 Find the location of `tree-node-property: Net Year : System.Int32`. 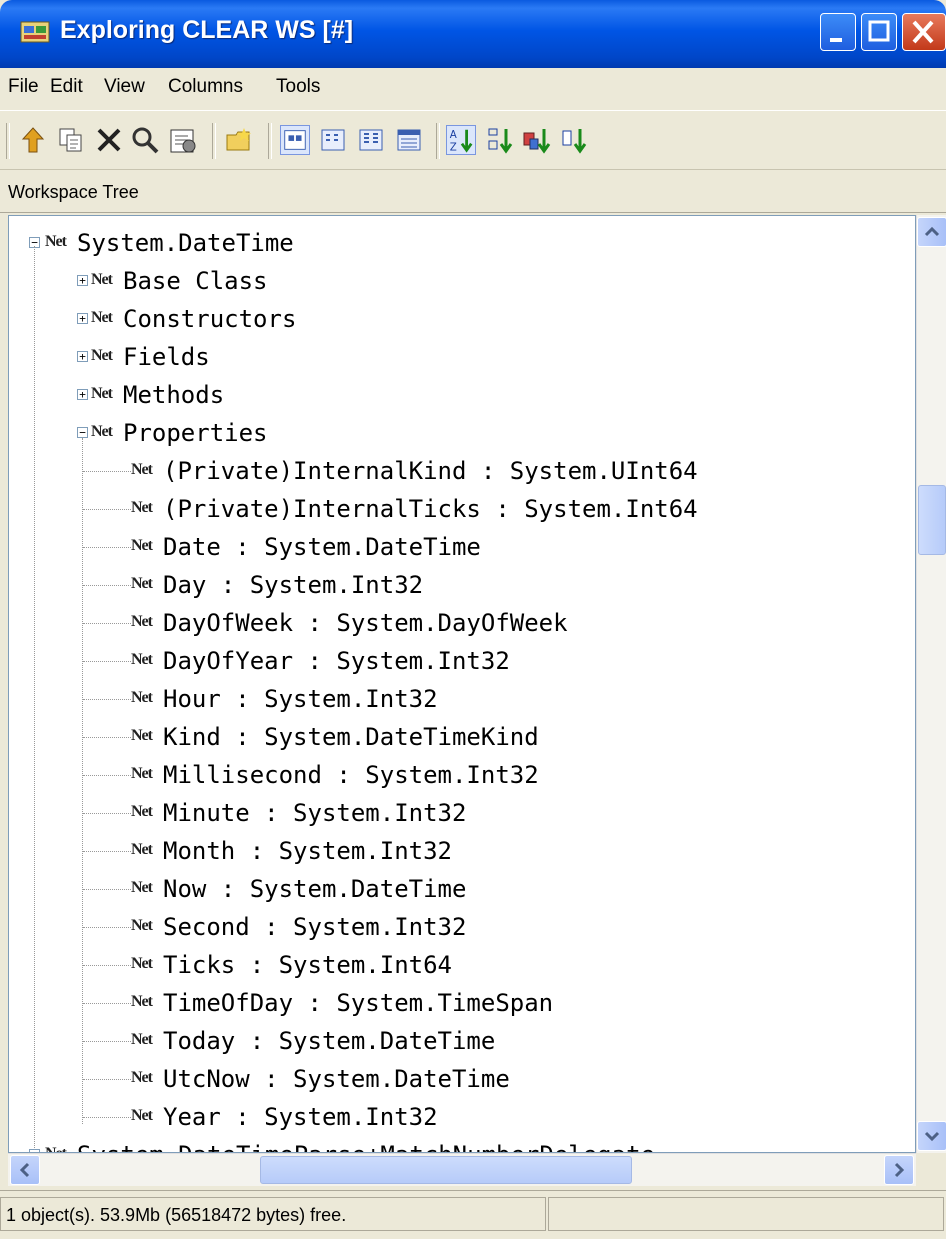

tree-node-property: Net Year : System.Int32 is located at coordinates (459, 1117).